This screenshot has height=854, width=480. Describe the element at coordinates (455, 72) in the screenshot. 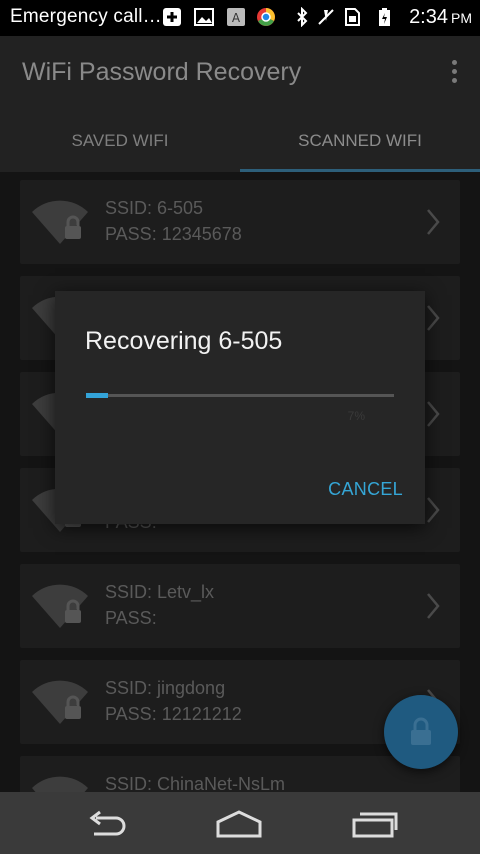

I see `overflow-menu-icon` at that location.